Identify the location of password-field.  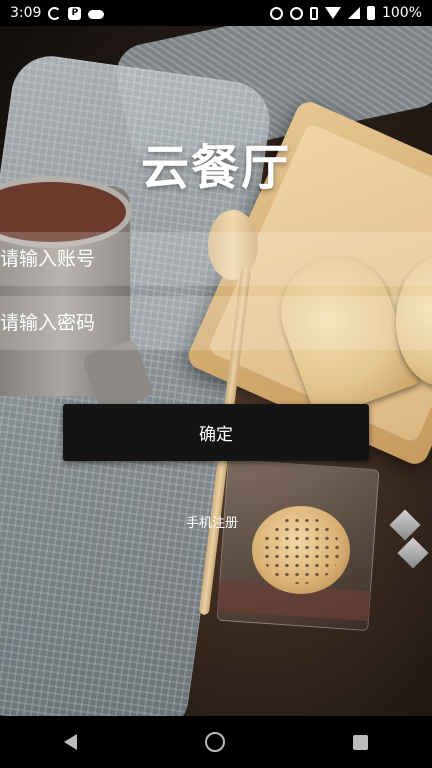
(216, 323).